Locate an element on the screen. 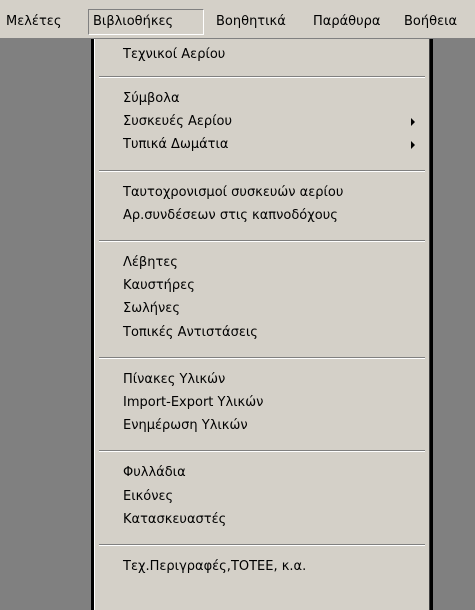 This screenshot has width=475, height=610. menu-item-update-materials: Ενημέρωση Υλικών is located at coordinates (262, 426).